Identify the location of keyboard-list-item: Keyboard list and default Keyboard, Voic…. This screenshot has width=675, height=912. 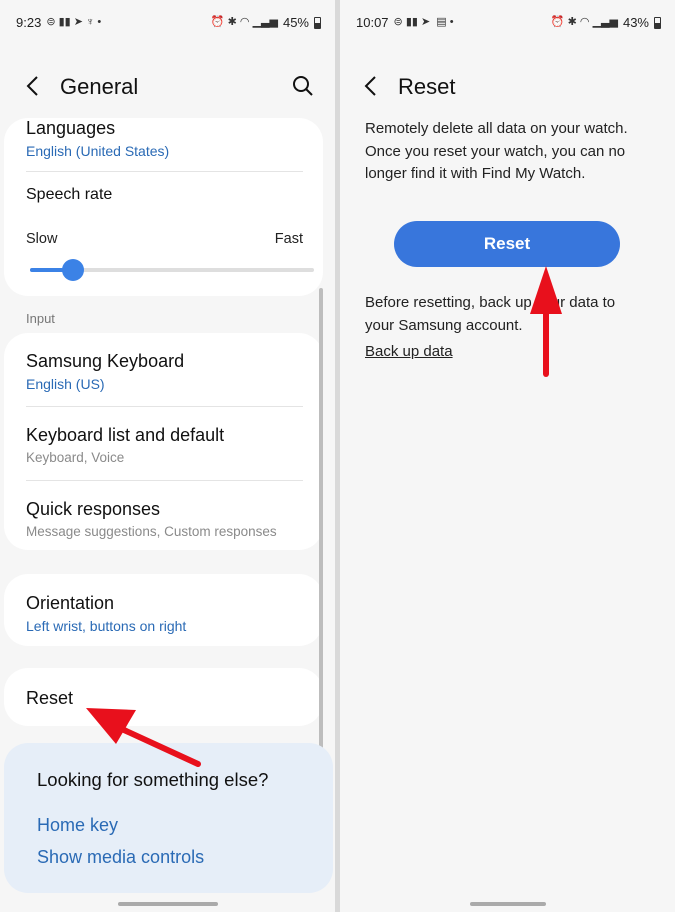
(164, 445).